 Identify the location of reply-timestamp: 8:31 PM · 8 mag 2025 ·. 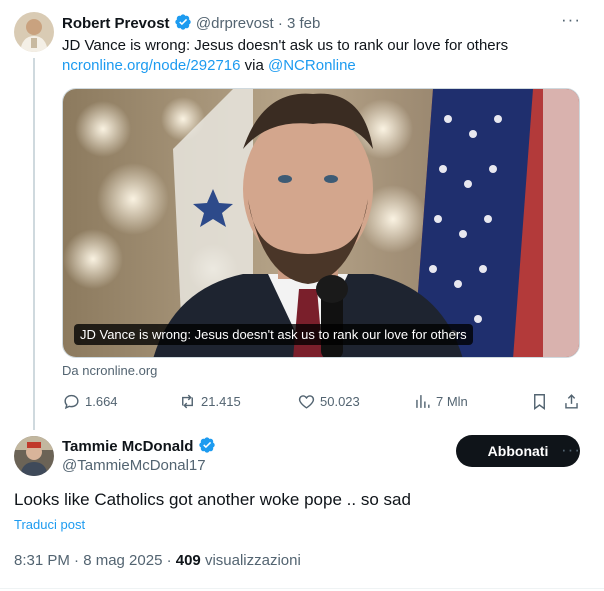
(95, 560).